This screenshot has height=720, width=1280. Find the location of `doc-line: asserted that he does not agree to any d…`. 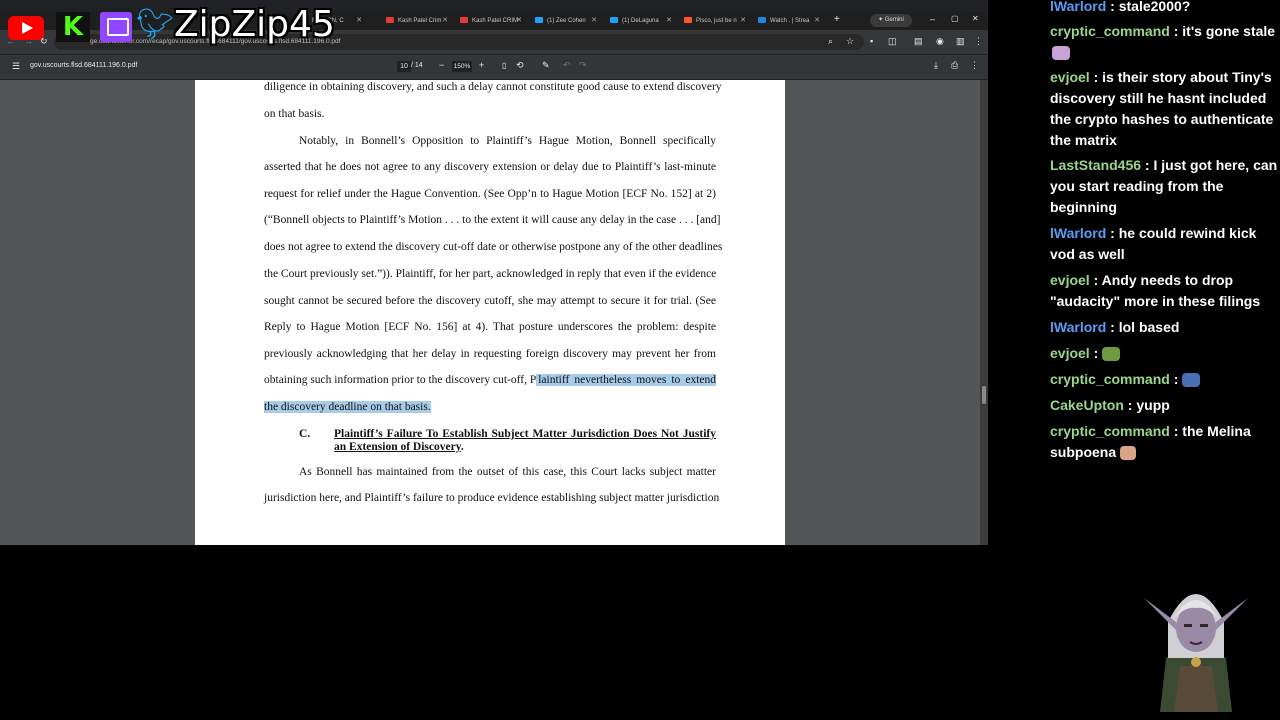

doc-line: asserted that he does not agree to any d… is located at coordinates (490, 167).